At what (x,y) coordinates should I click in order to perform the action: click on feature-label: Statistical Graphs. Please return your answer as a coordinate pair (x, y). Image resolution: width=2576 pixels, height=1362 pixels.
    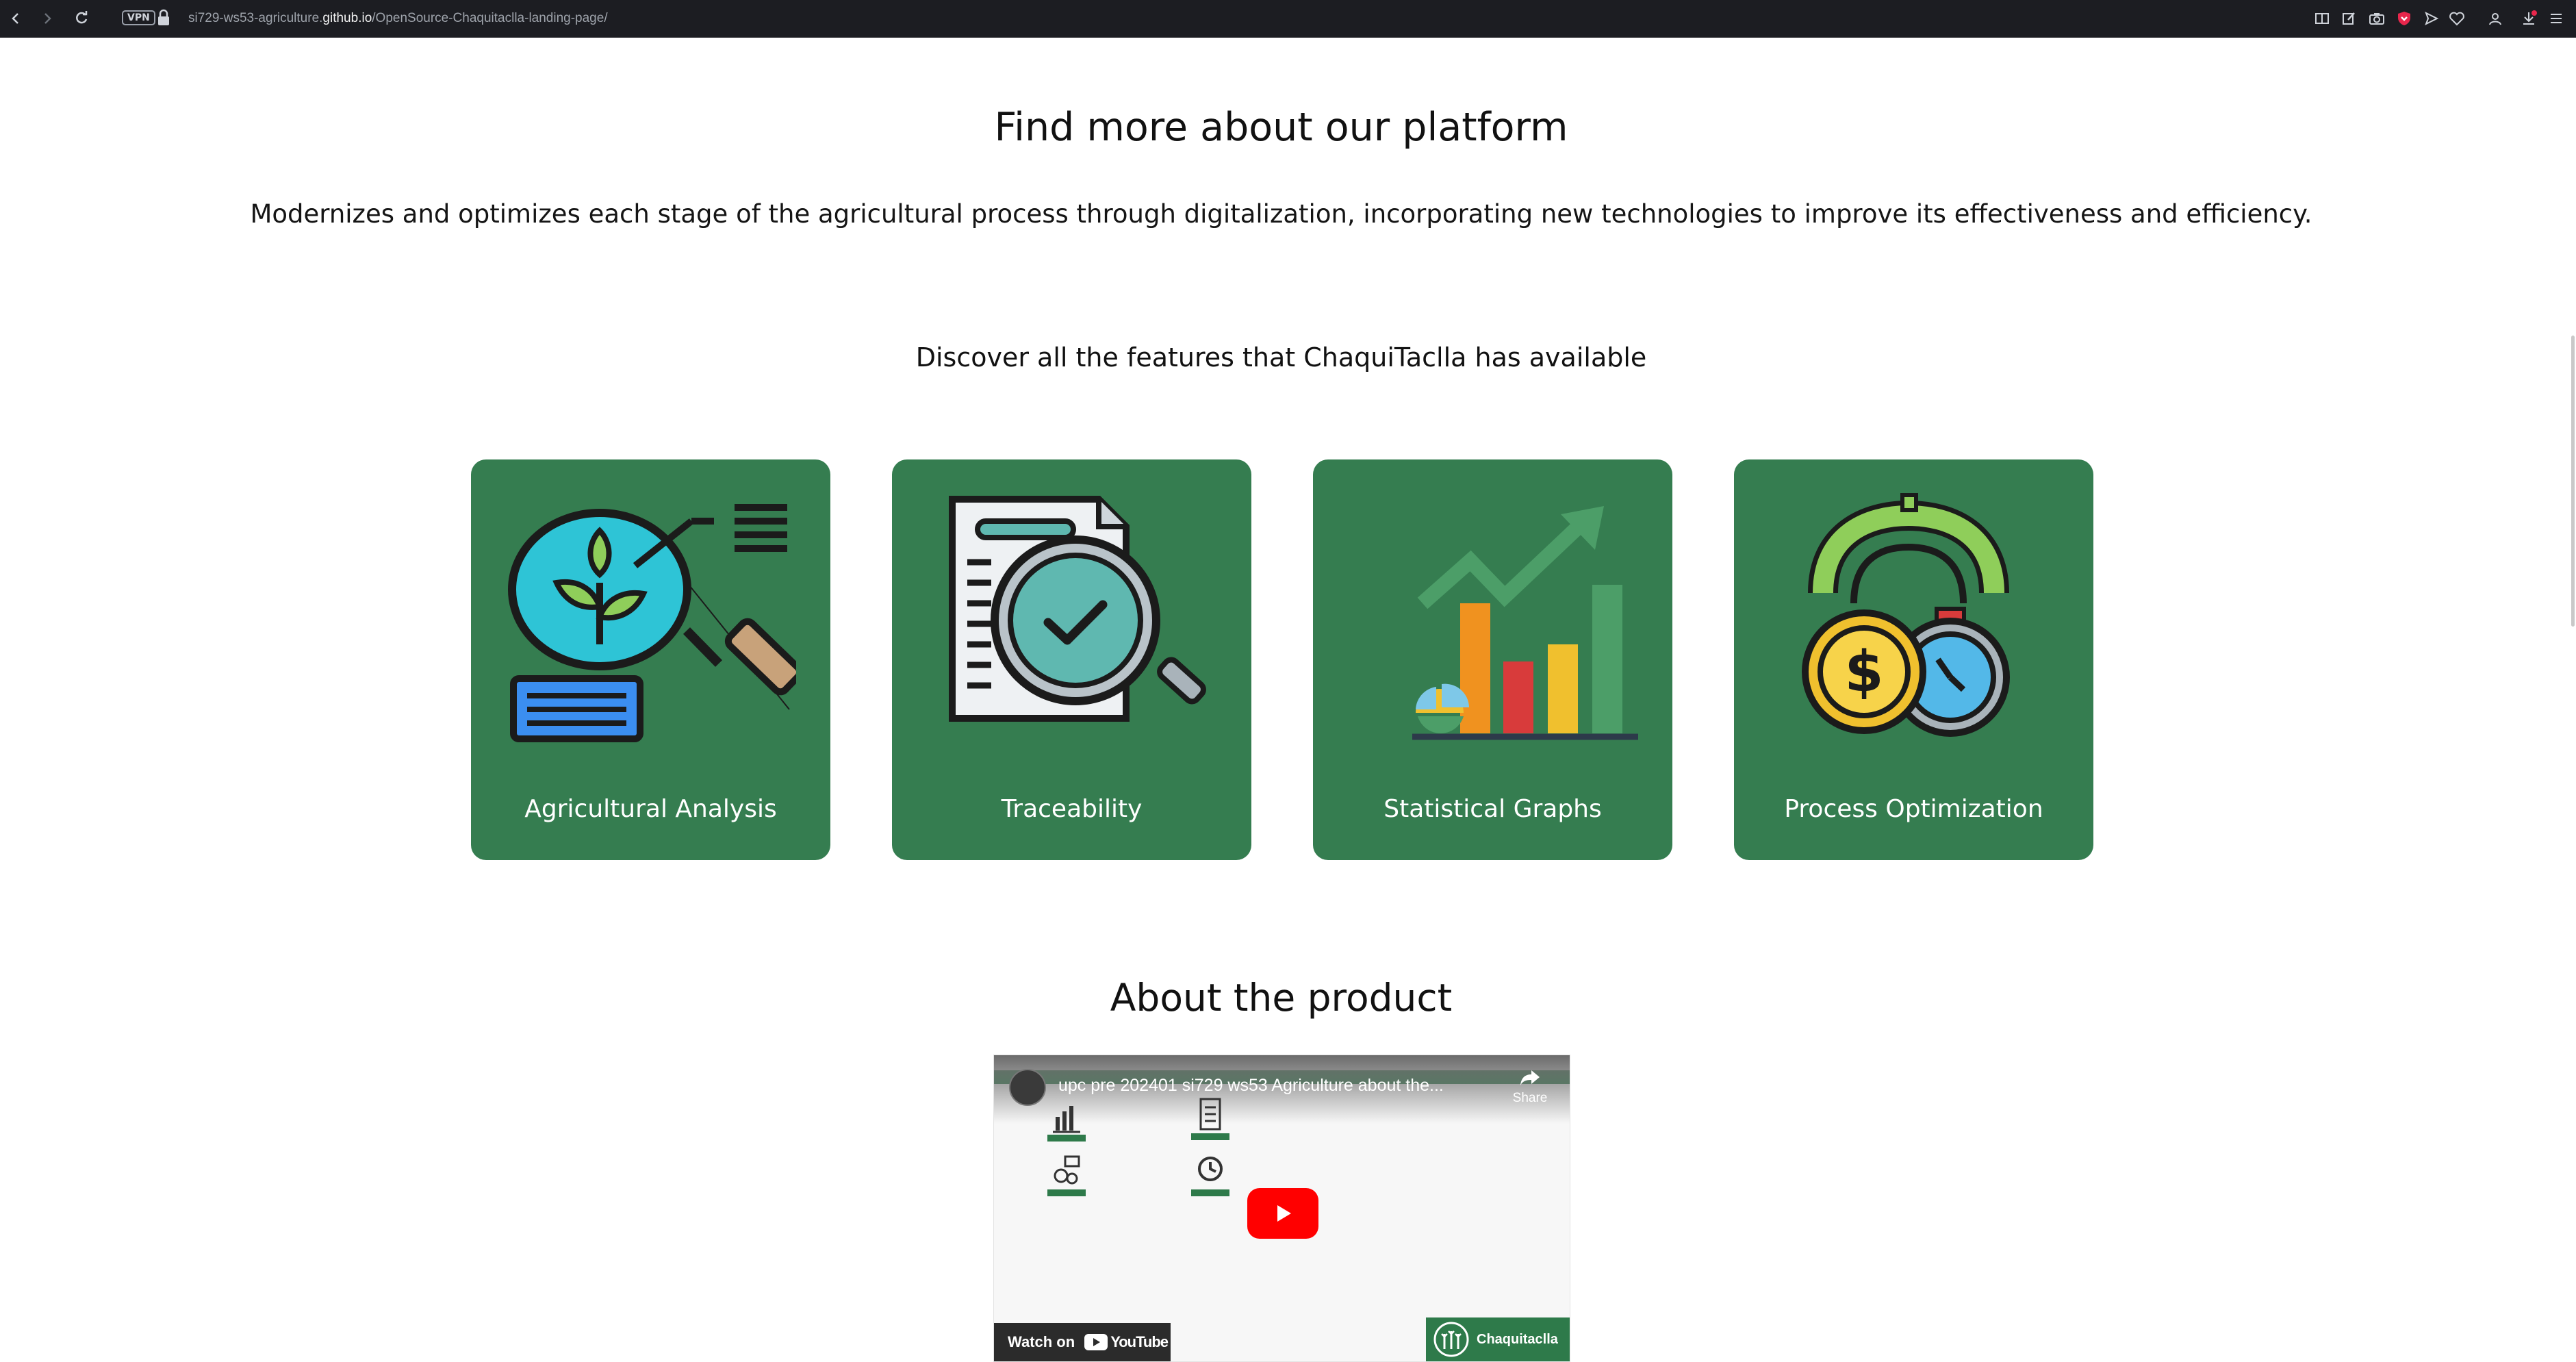
    Looking at the image, I should click on (1493, 809).